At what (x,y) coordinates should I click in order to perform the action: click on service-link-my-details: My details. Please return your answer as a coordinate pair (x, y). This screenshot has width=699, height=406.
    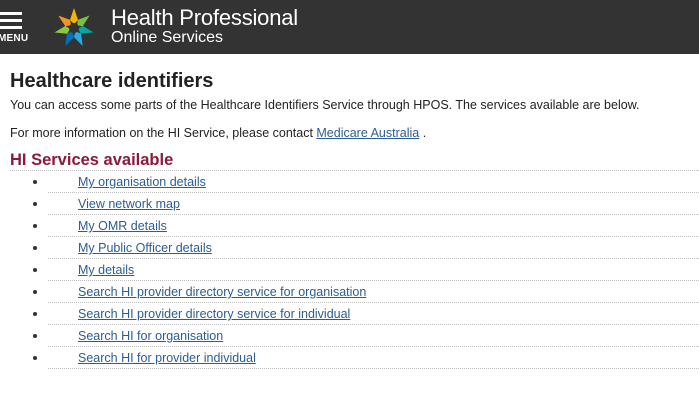
    Looking at the image, I should click on (106, 270).